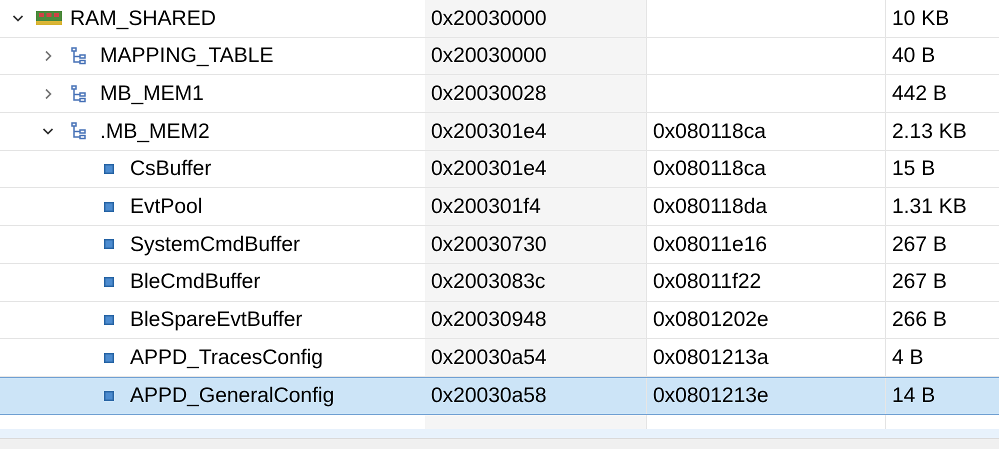 This screenshot has height=449, width=999. I want to click on address-cell-text: 0x20030a58, so click(489, 395).